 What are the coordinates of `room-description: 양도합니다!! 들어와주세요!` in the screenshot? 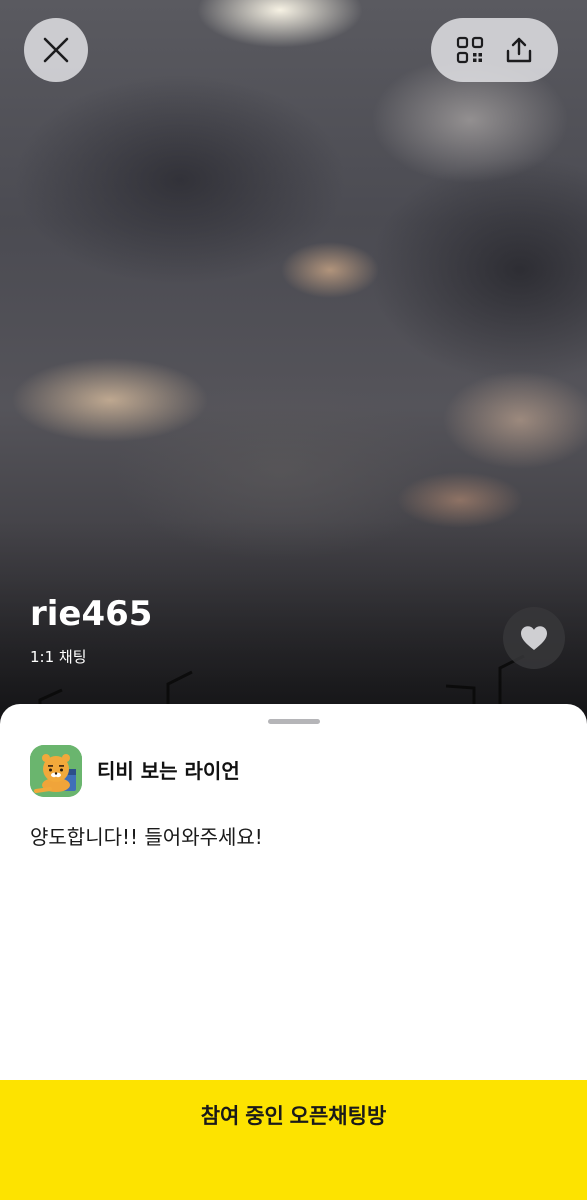 It's located at (146, 837).